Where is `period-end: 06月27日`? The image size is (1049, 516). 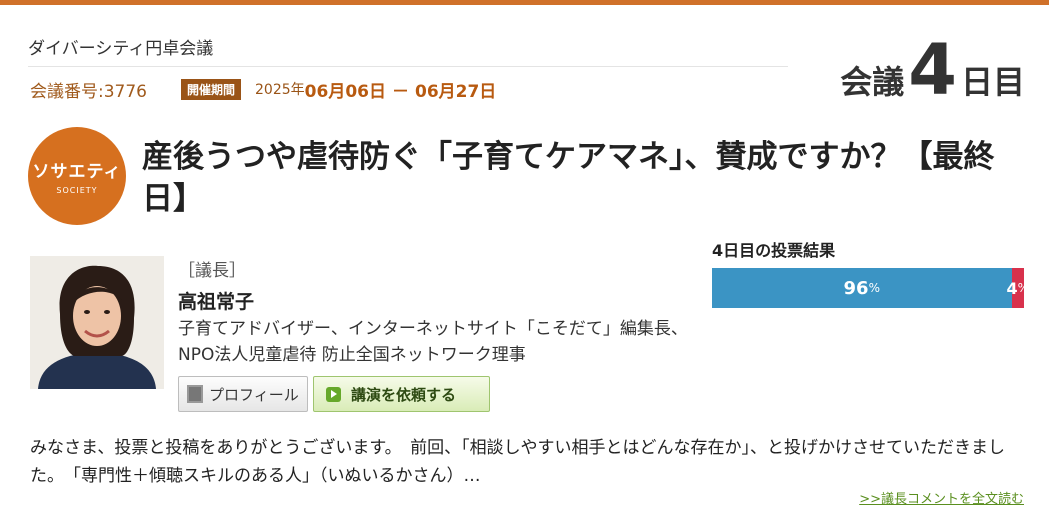
period-end: 06月27日 is located at coordinates (455, 91).